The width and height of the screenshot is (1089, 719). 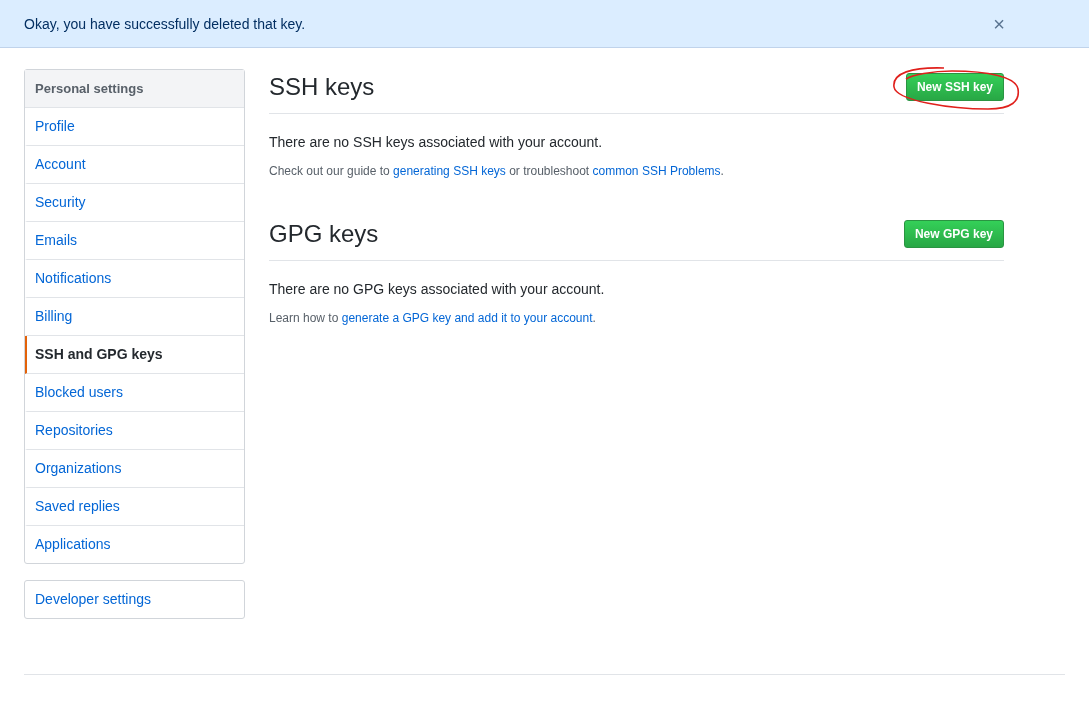 What do you see at coordinates (134, 431) in the screenshot?
I see `sidebar-item: Repositories` at bounding box center [134, 431].